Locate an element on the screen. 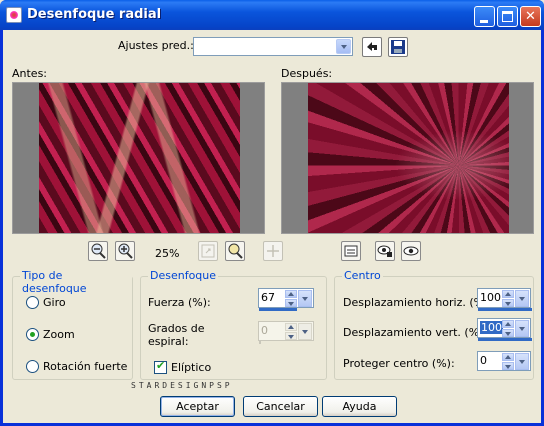  ok-button: Aceptar is located at coordinates (197, 406).